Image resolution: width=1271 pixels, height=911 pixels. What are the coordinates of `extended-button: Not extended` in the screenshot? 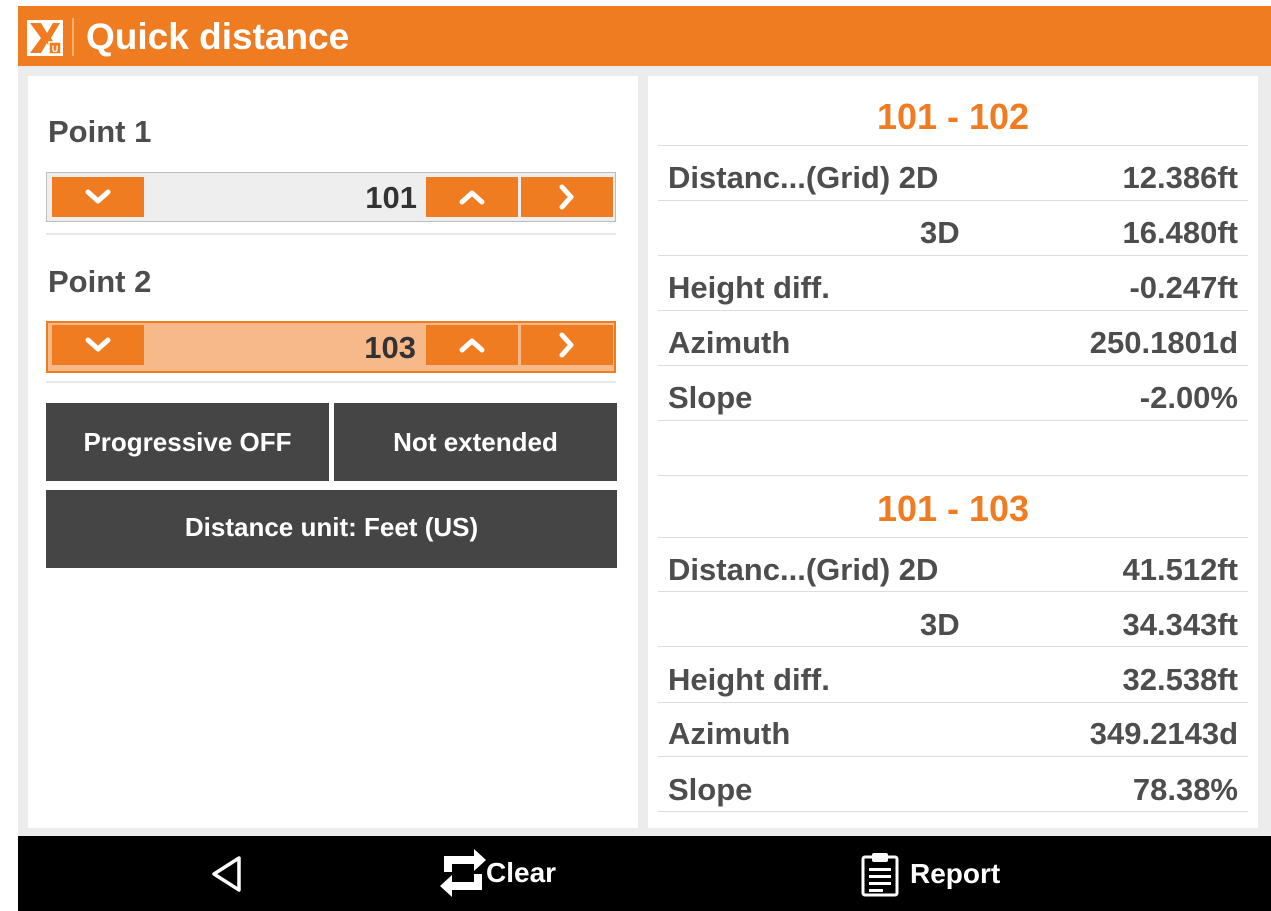 It's located at (475, 442).